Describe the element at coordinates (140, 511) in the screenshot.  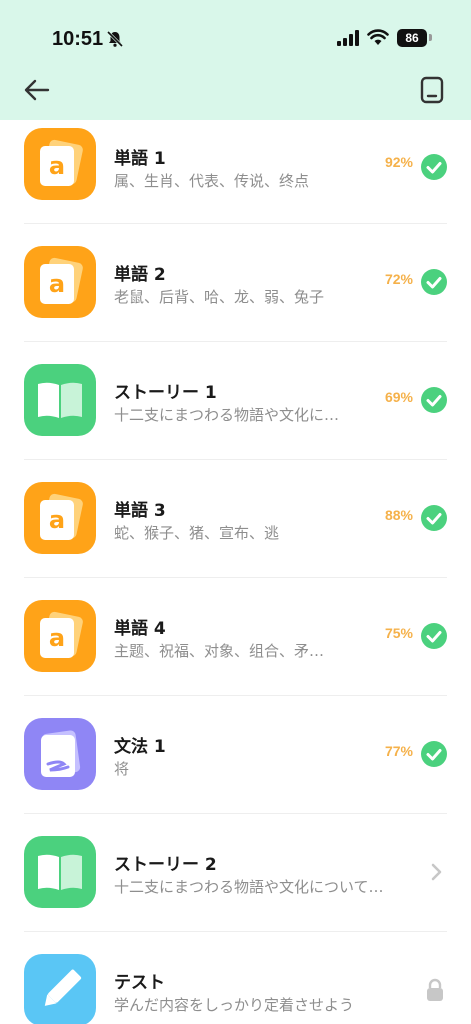
I see `lesson-title: 単語 3` at that location.